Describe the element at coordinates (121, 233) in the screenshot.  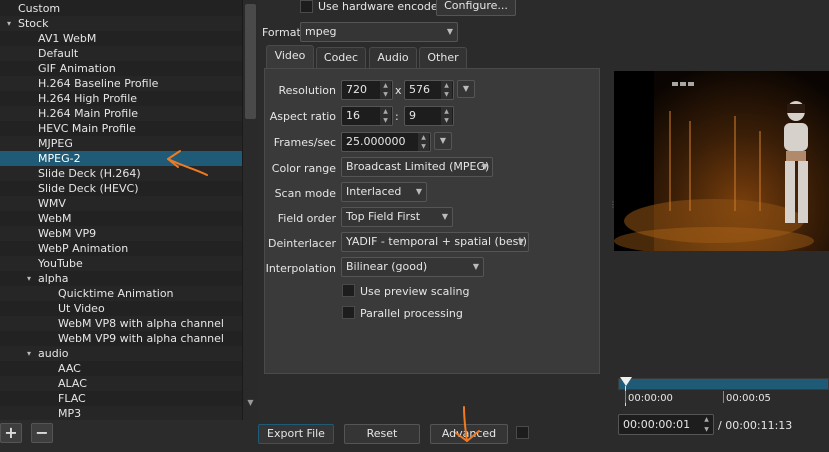
I see `preset-item: WebM VP9` at that location.